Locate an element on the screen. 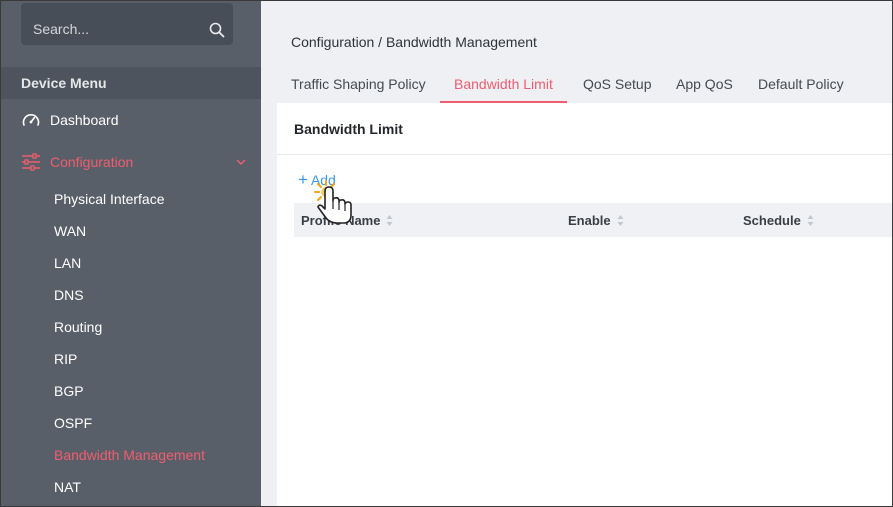 This screenshot has height=507, width=893. sidebar-subitem-rip: RIP is located at coordinates (65, 359).